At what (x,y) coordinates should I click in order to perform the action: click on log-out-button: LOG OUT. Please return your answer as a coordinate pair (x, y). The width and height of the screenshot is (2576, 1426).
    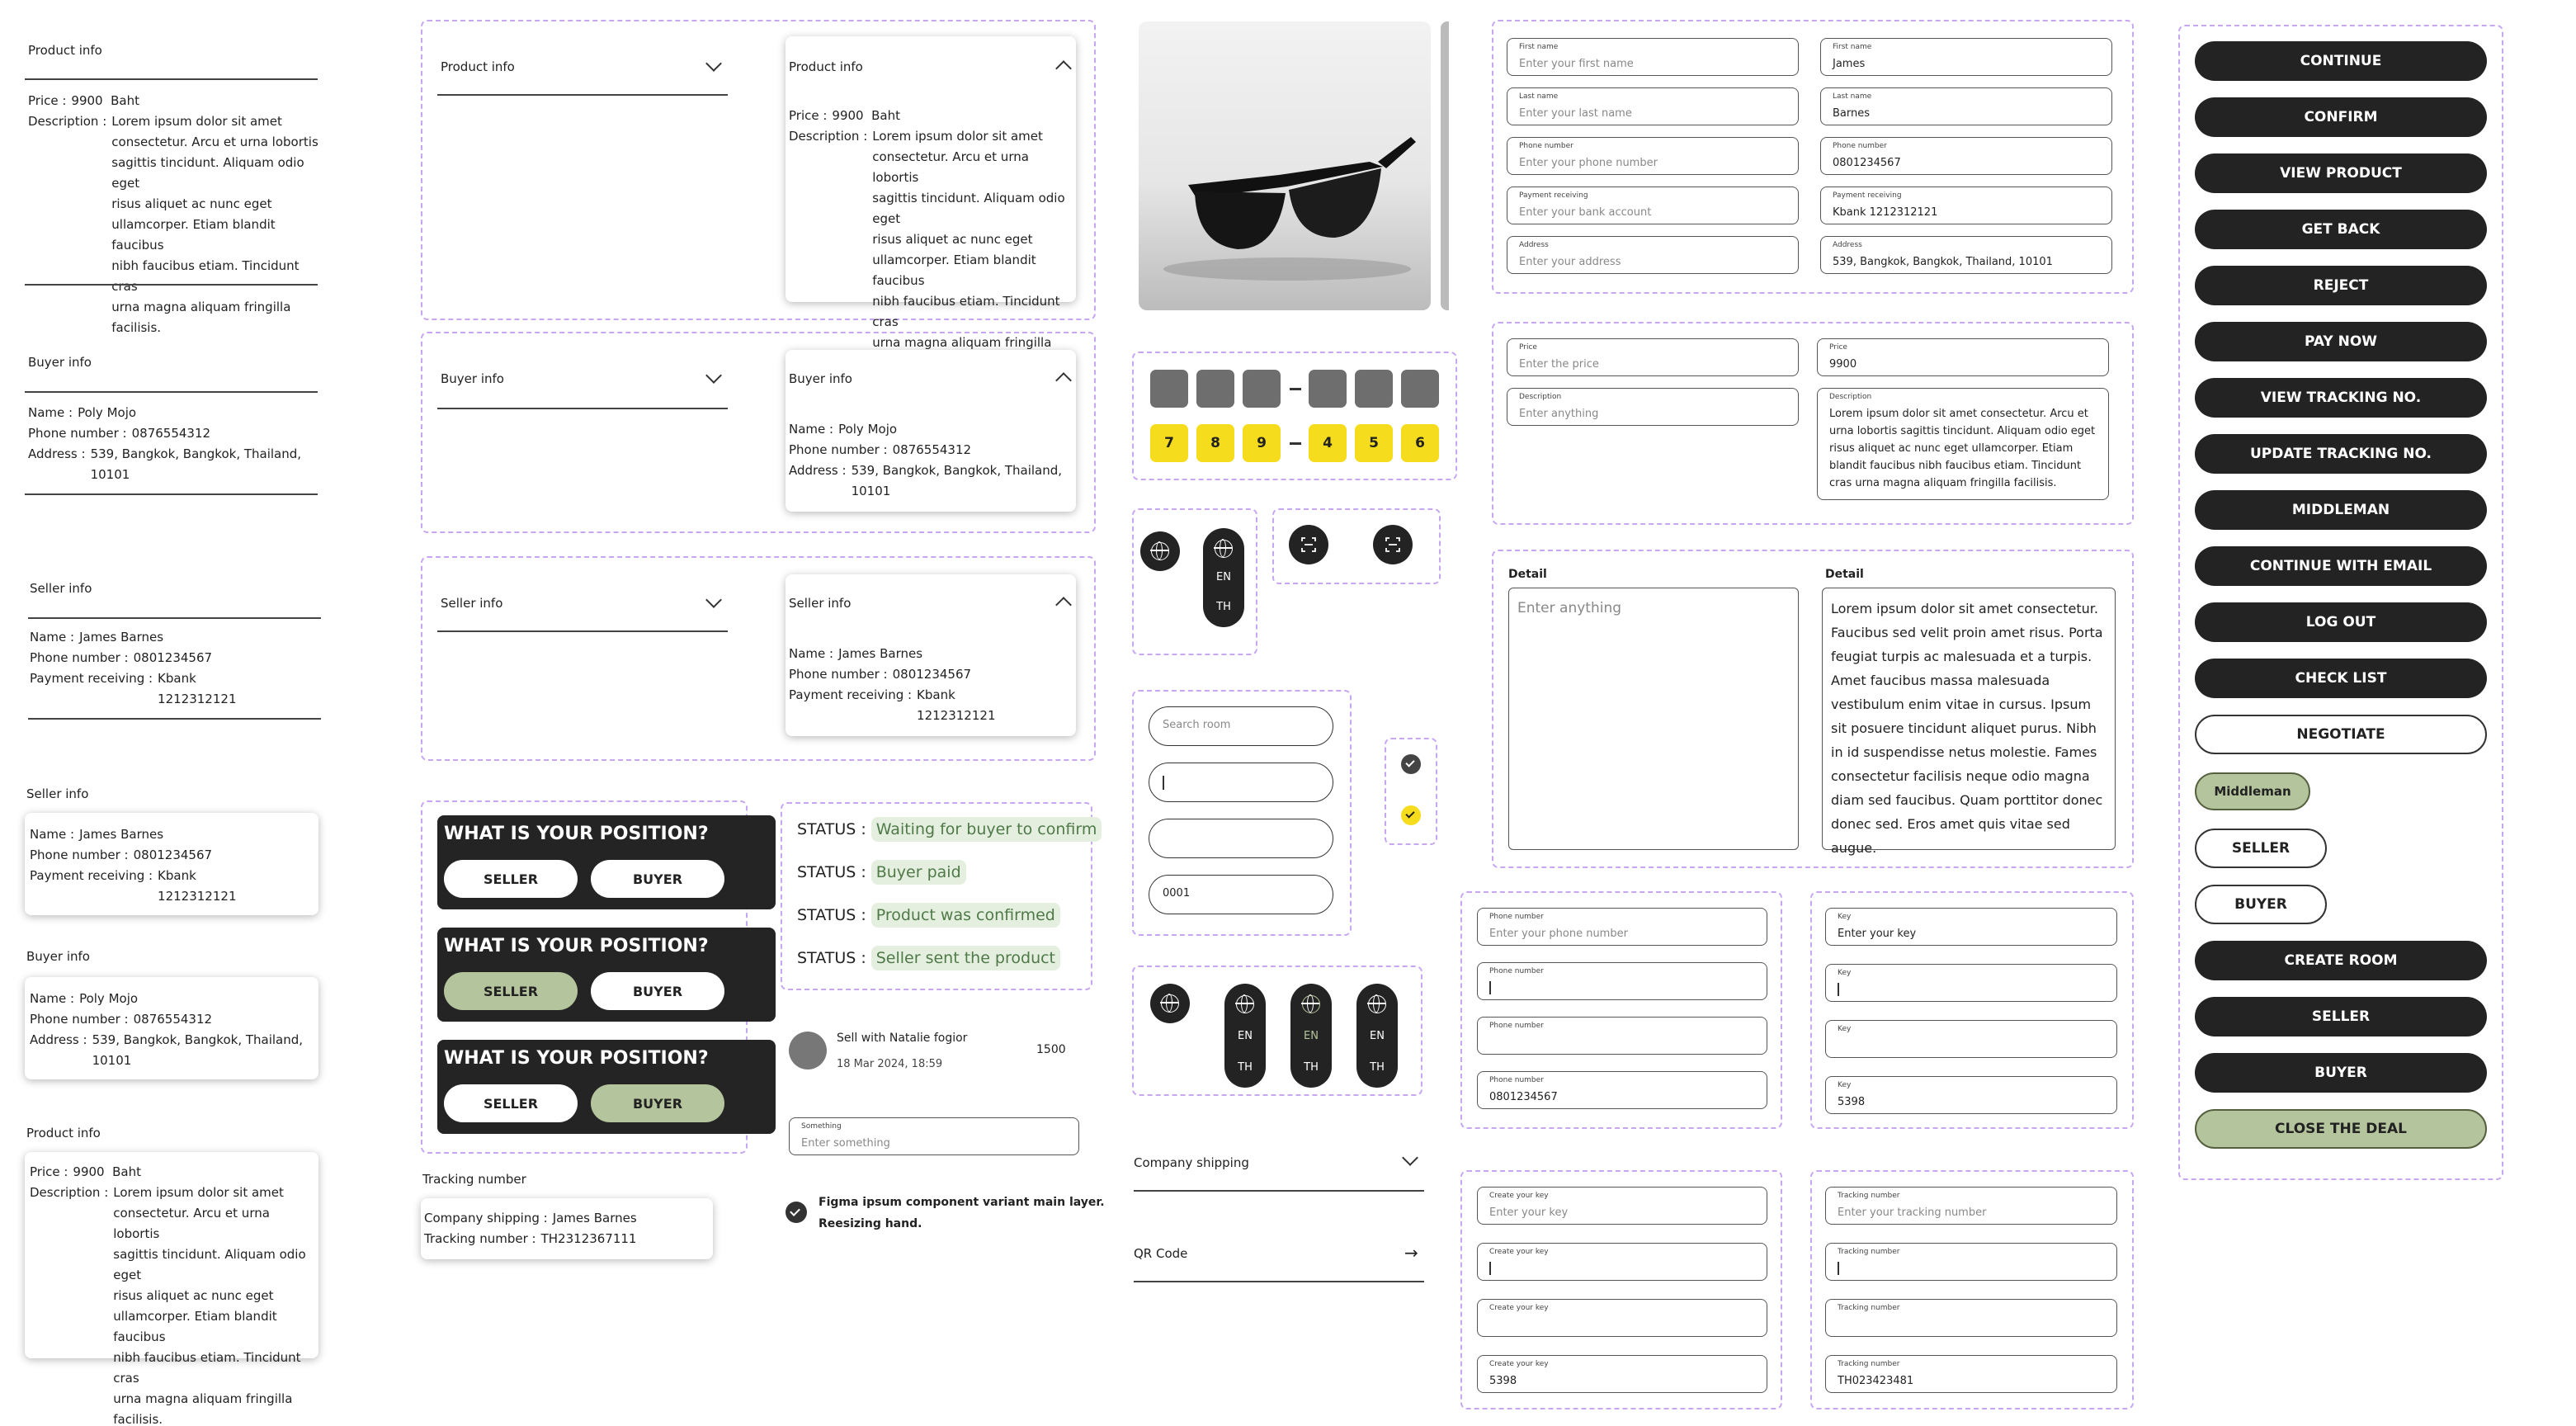
    Looking at the image, I should click on (2341, 622).